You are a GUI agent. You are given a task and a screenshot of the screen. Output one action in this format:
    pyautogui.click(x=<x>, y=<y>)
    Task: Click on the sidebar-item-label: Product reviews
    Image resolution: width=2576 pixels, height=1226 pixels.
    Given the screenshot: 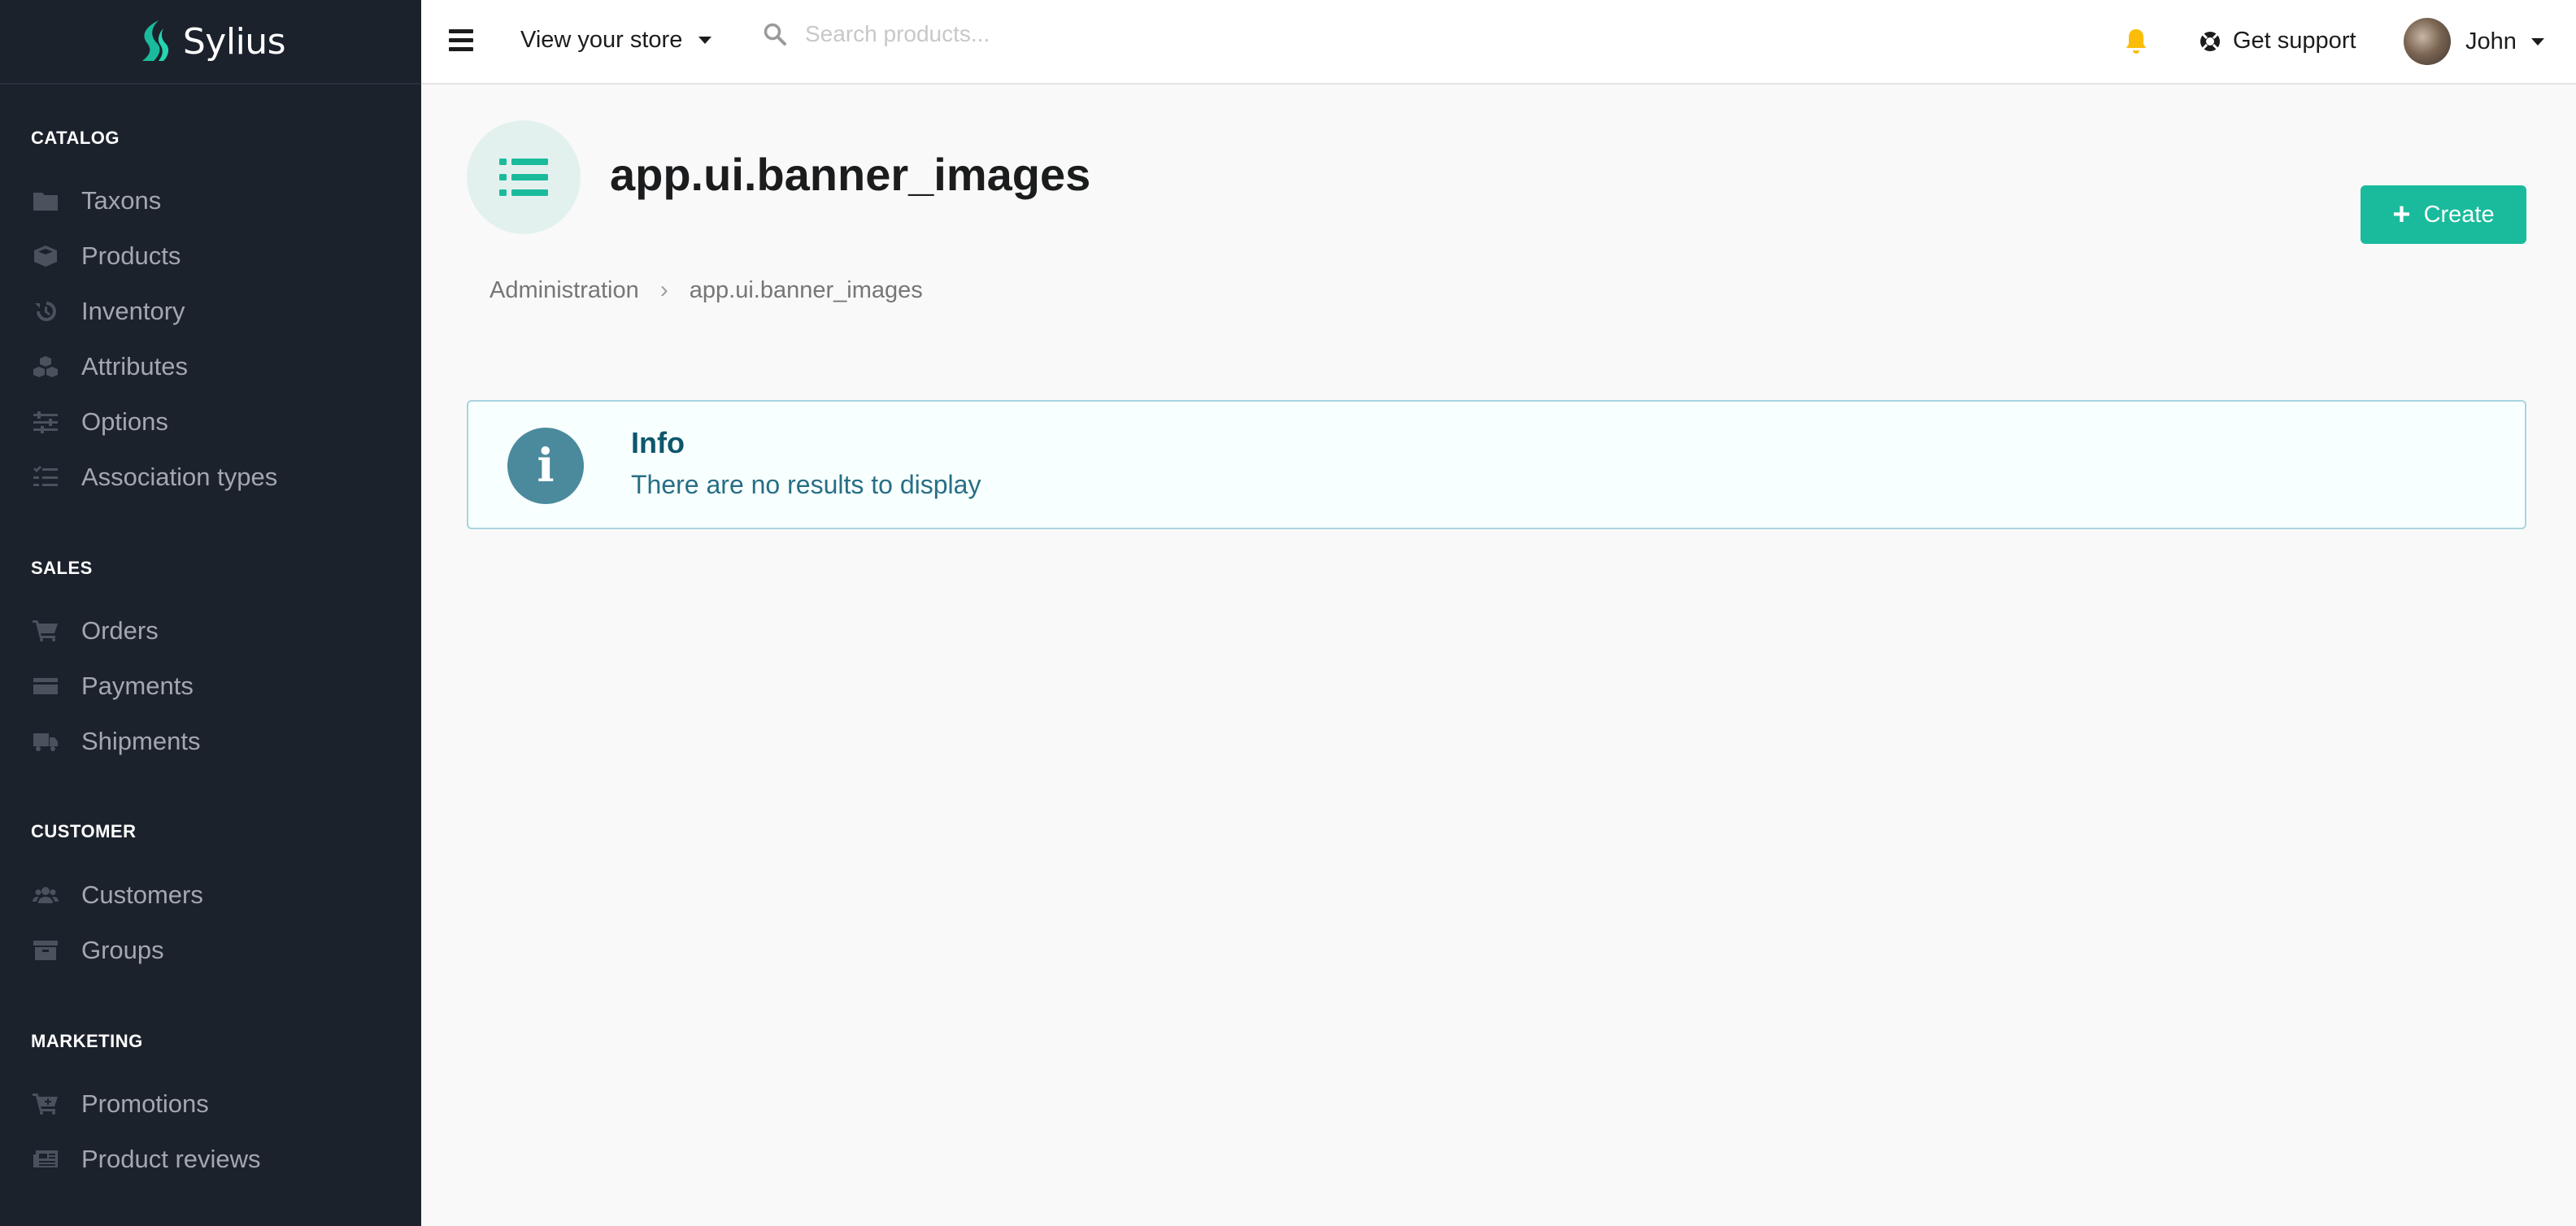 What is the action you would take?
    pyautogui.click(x=171, y=1159)
    